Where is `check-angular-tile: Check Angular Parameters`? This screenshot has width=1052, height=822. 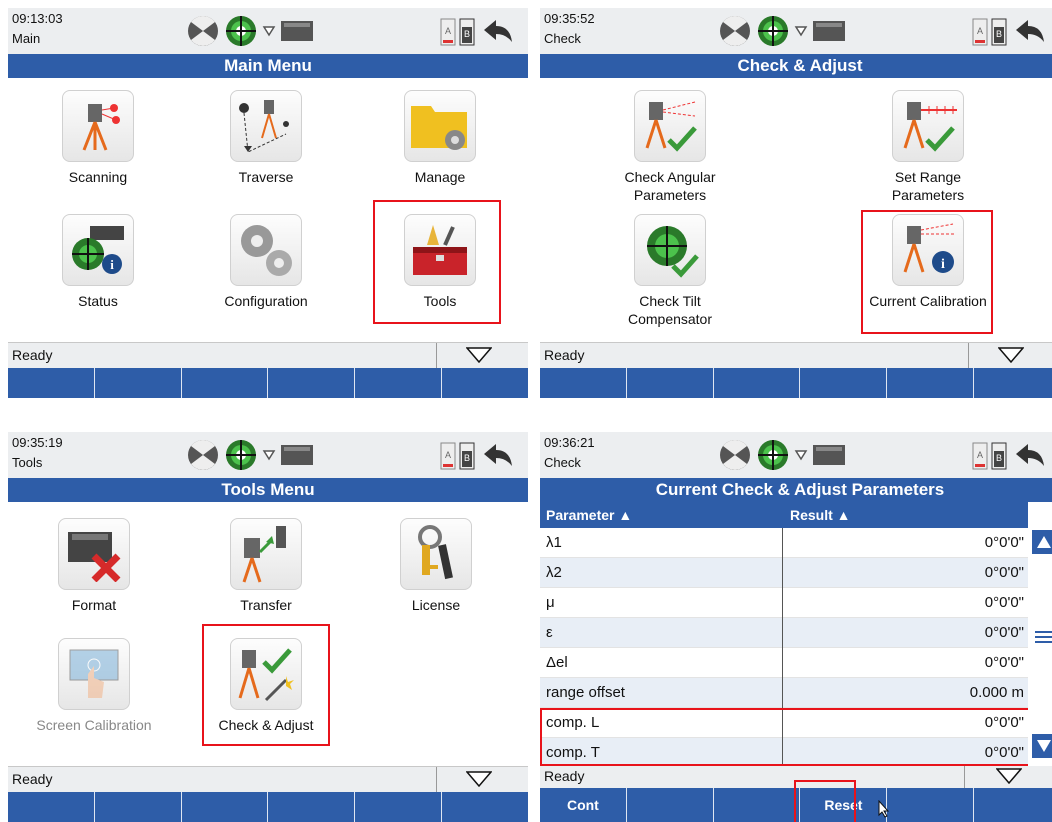
check-angular-tile: Check Angular Parameters is located at coordinates (670, 147).